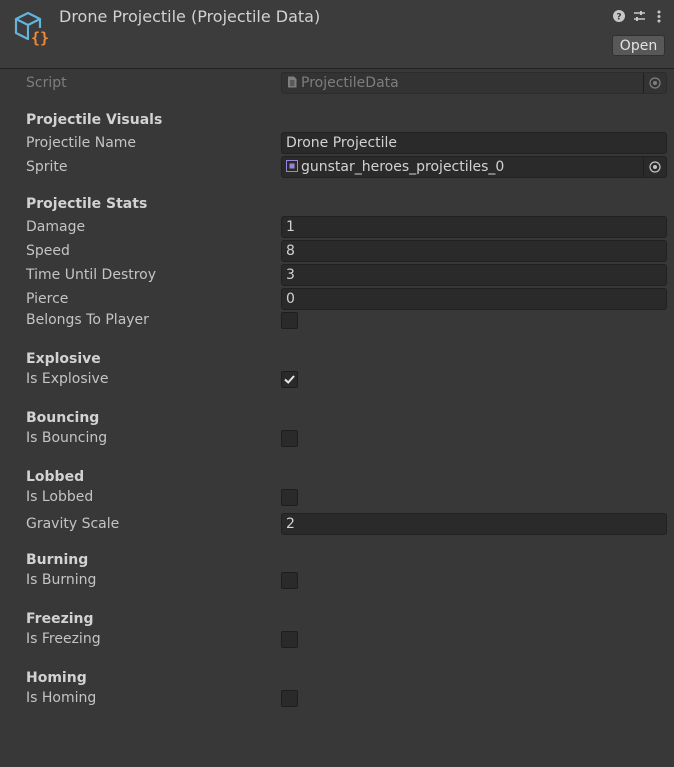  What do you see at coordinates (91, 275) in the screenshot?
I see `time-until-destroy-label: Time Until Destroy` at bounding box center [91, 275].